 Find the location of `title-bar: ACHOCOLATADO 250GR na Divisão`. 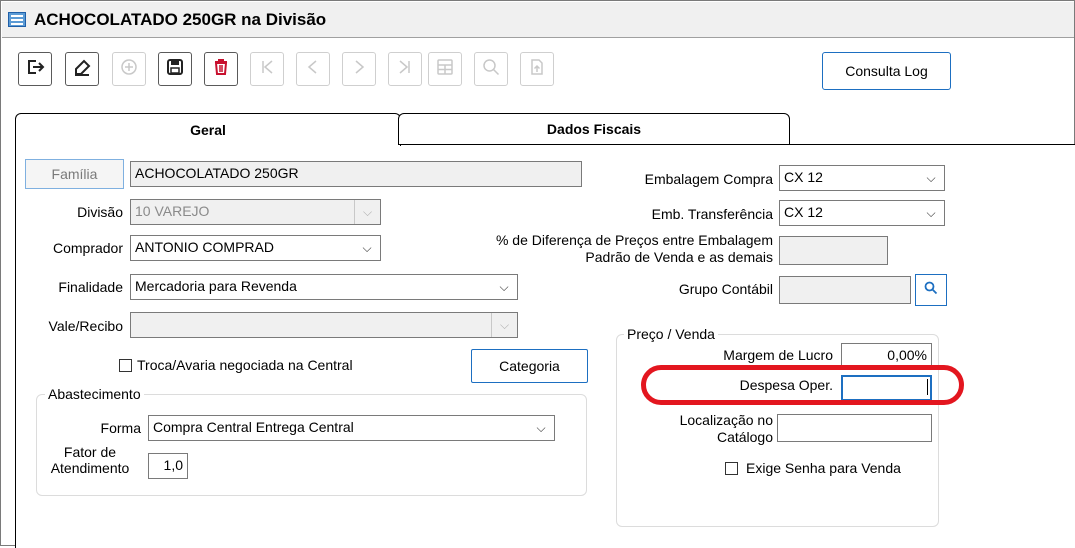

title-bar: ACHOCOLATADO 250GR na Divisão is located at coordinates (538, 20).